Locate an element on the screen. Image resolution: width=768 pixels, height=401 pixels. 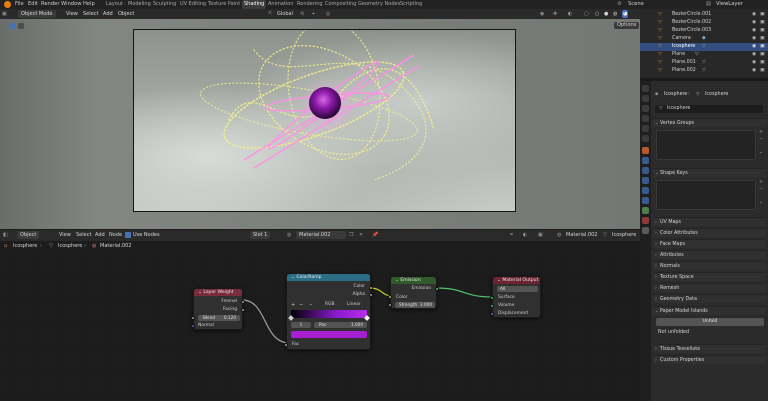
outliner-row: ▽ BezierCircle.001 ◉ ▣ is located at coordinates (704, 15).